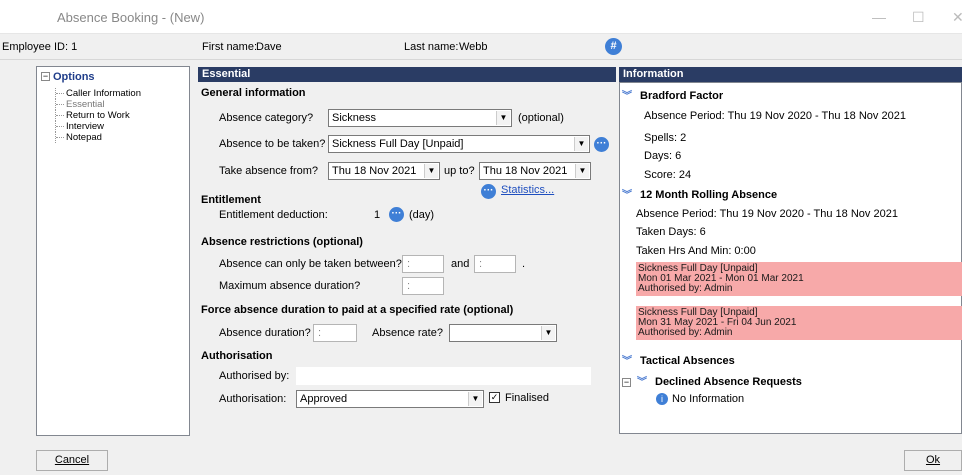  I want to click on entitlement-label: Entitlement deduction:, so click(273, 215).